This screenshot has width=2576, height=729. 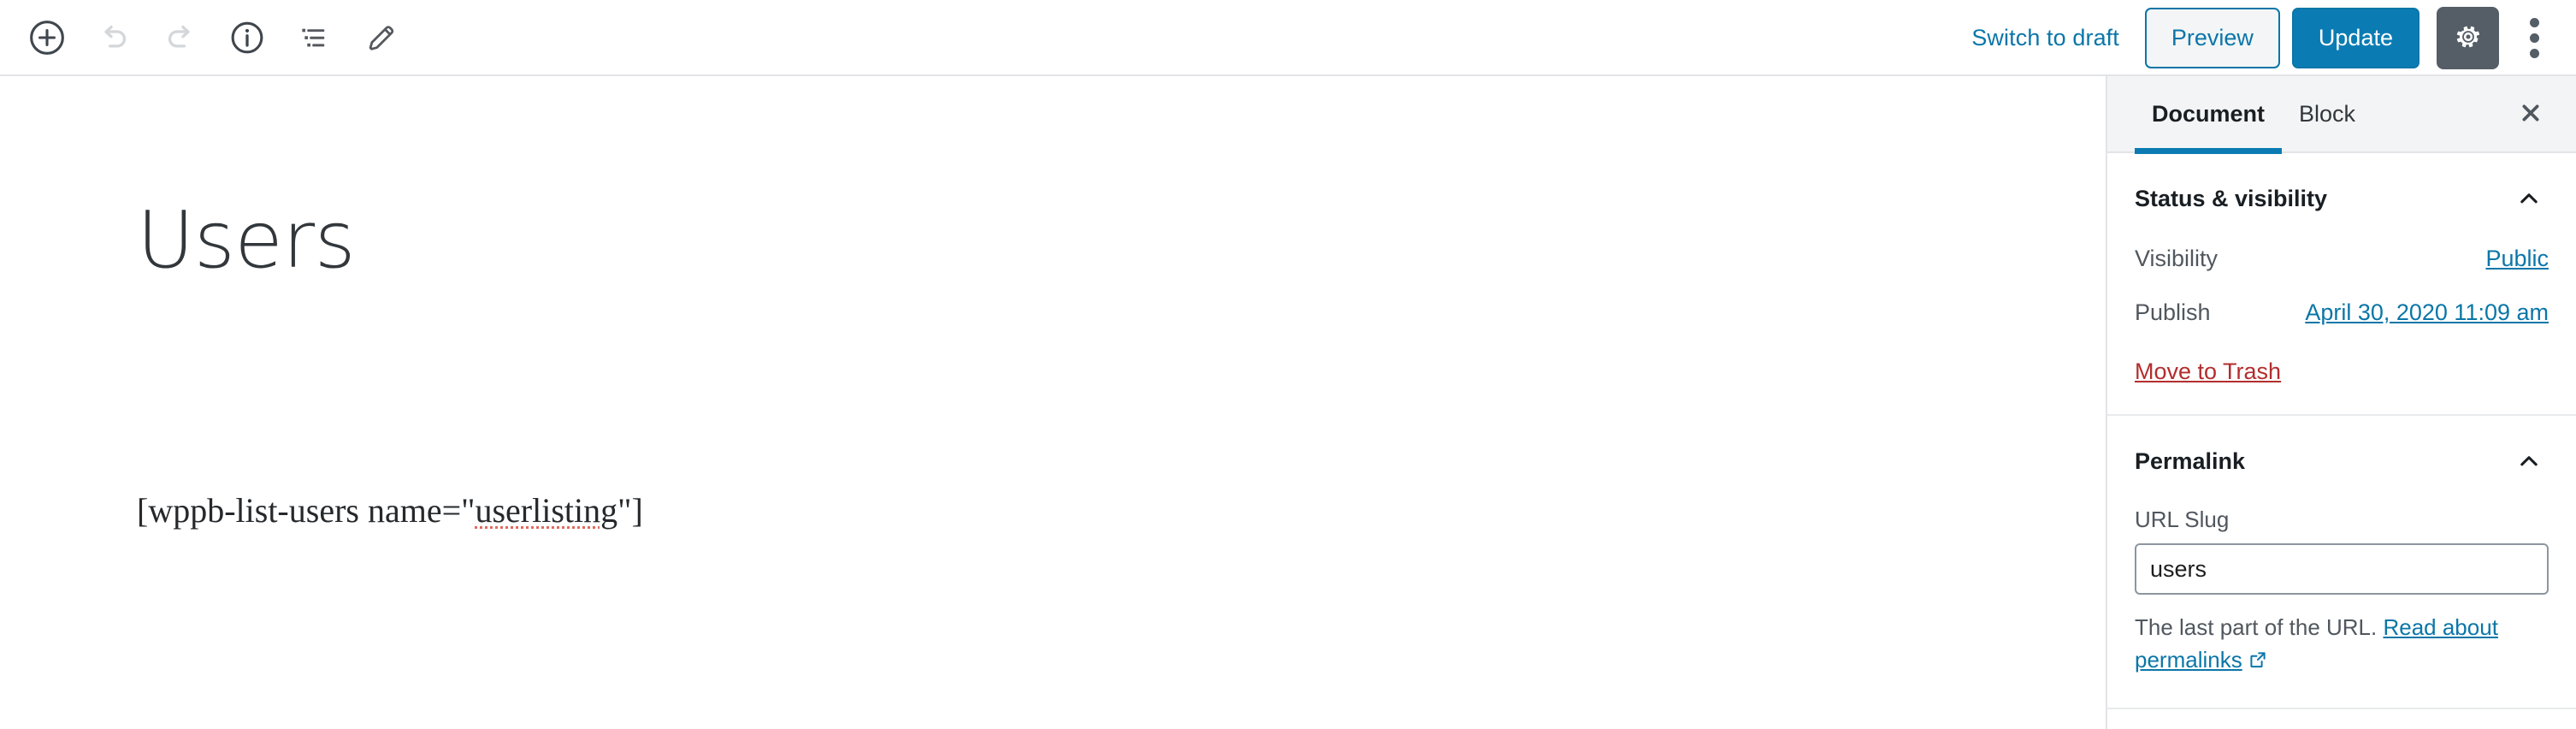 I want to click on tab-block: Block, so click(x=2327, y=114).